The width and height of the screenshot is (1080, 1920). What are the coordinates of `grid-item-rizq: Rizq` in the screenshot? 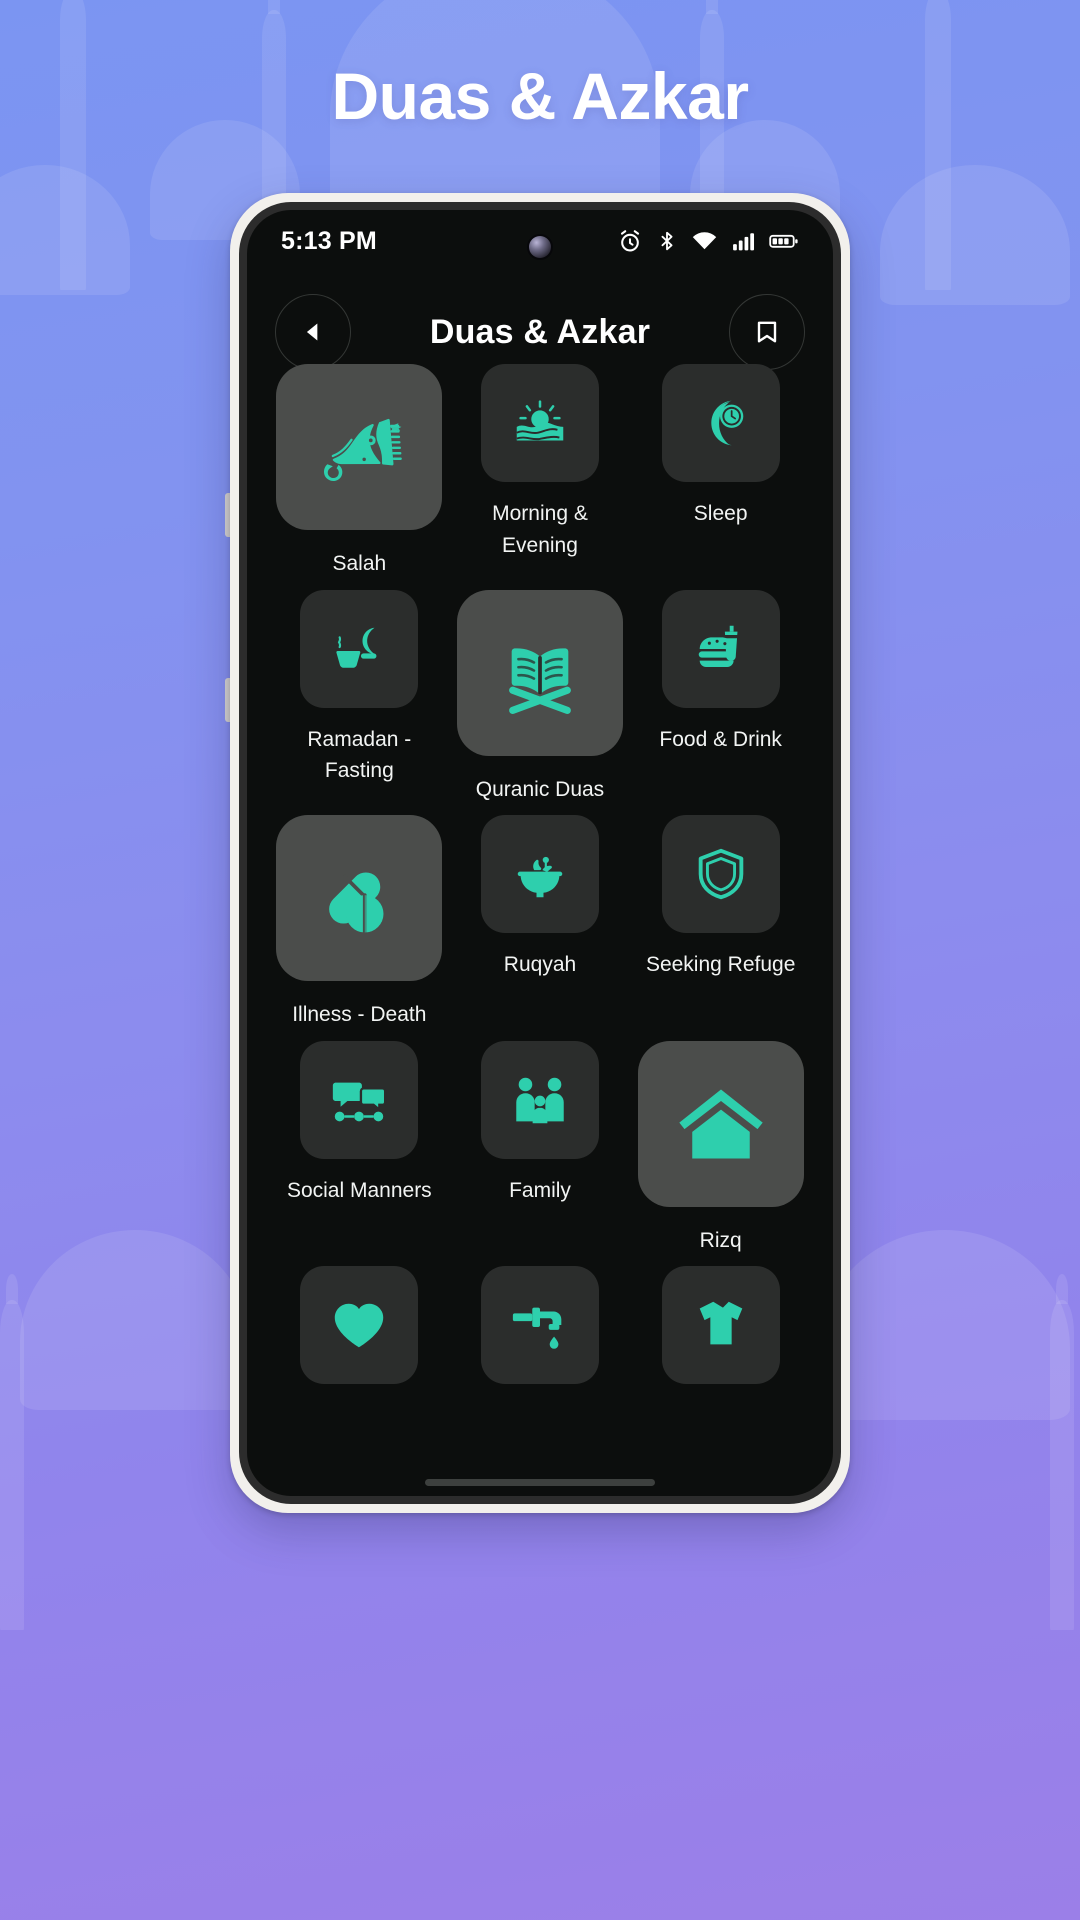 It's located at (720, 1148).